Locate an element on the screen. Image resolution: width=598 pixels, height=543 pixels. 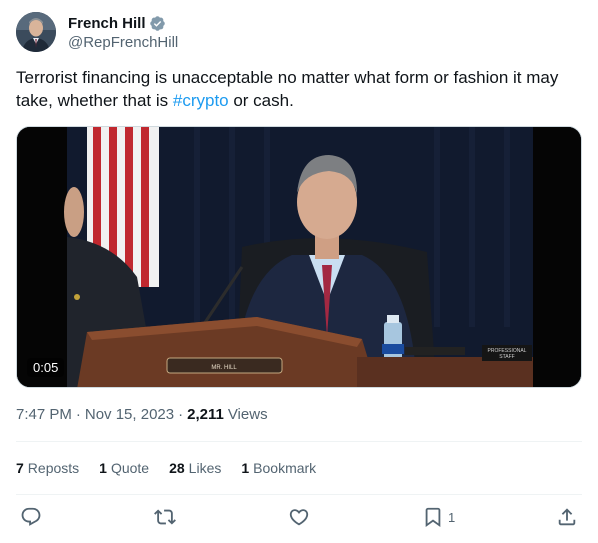
repost-button is located at coordinates (165, 517).